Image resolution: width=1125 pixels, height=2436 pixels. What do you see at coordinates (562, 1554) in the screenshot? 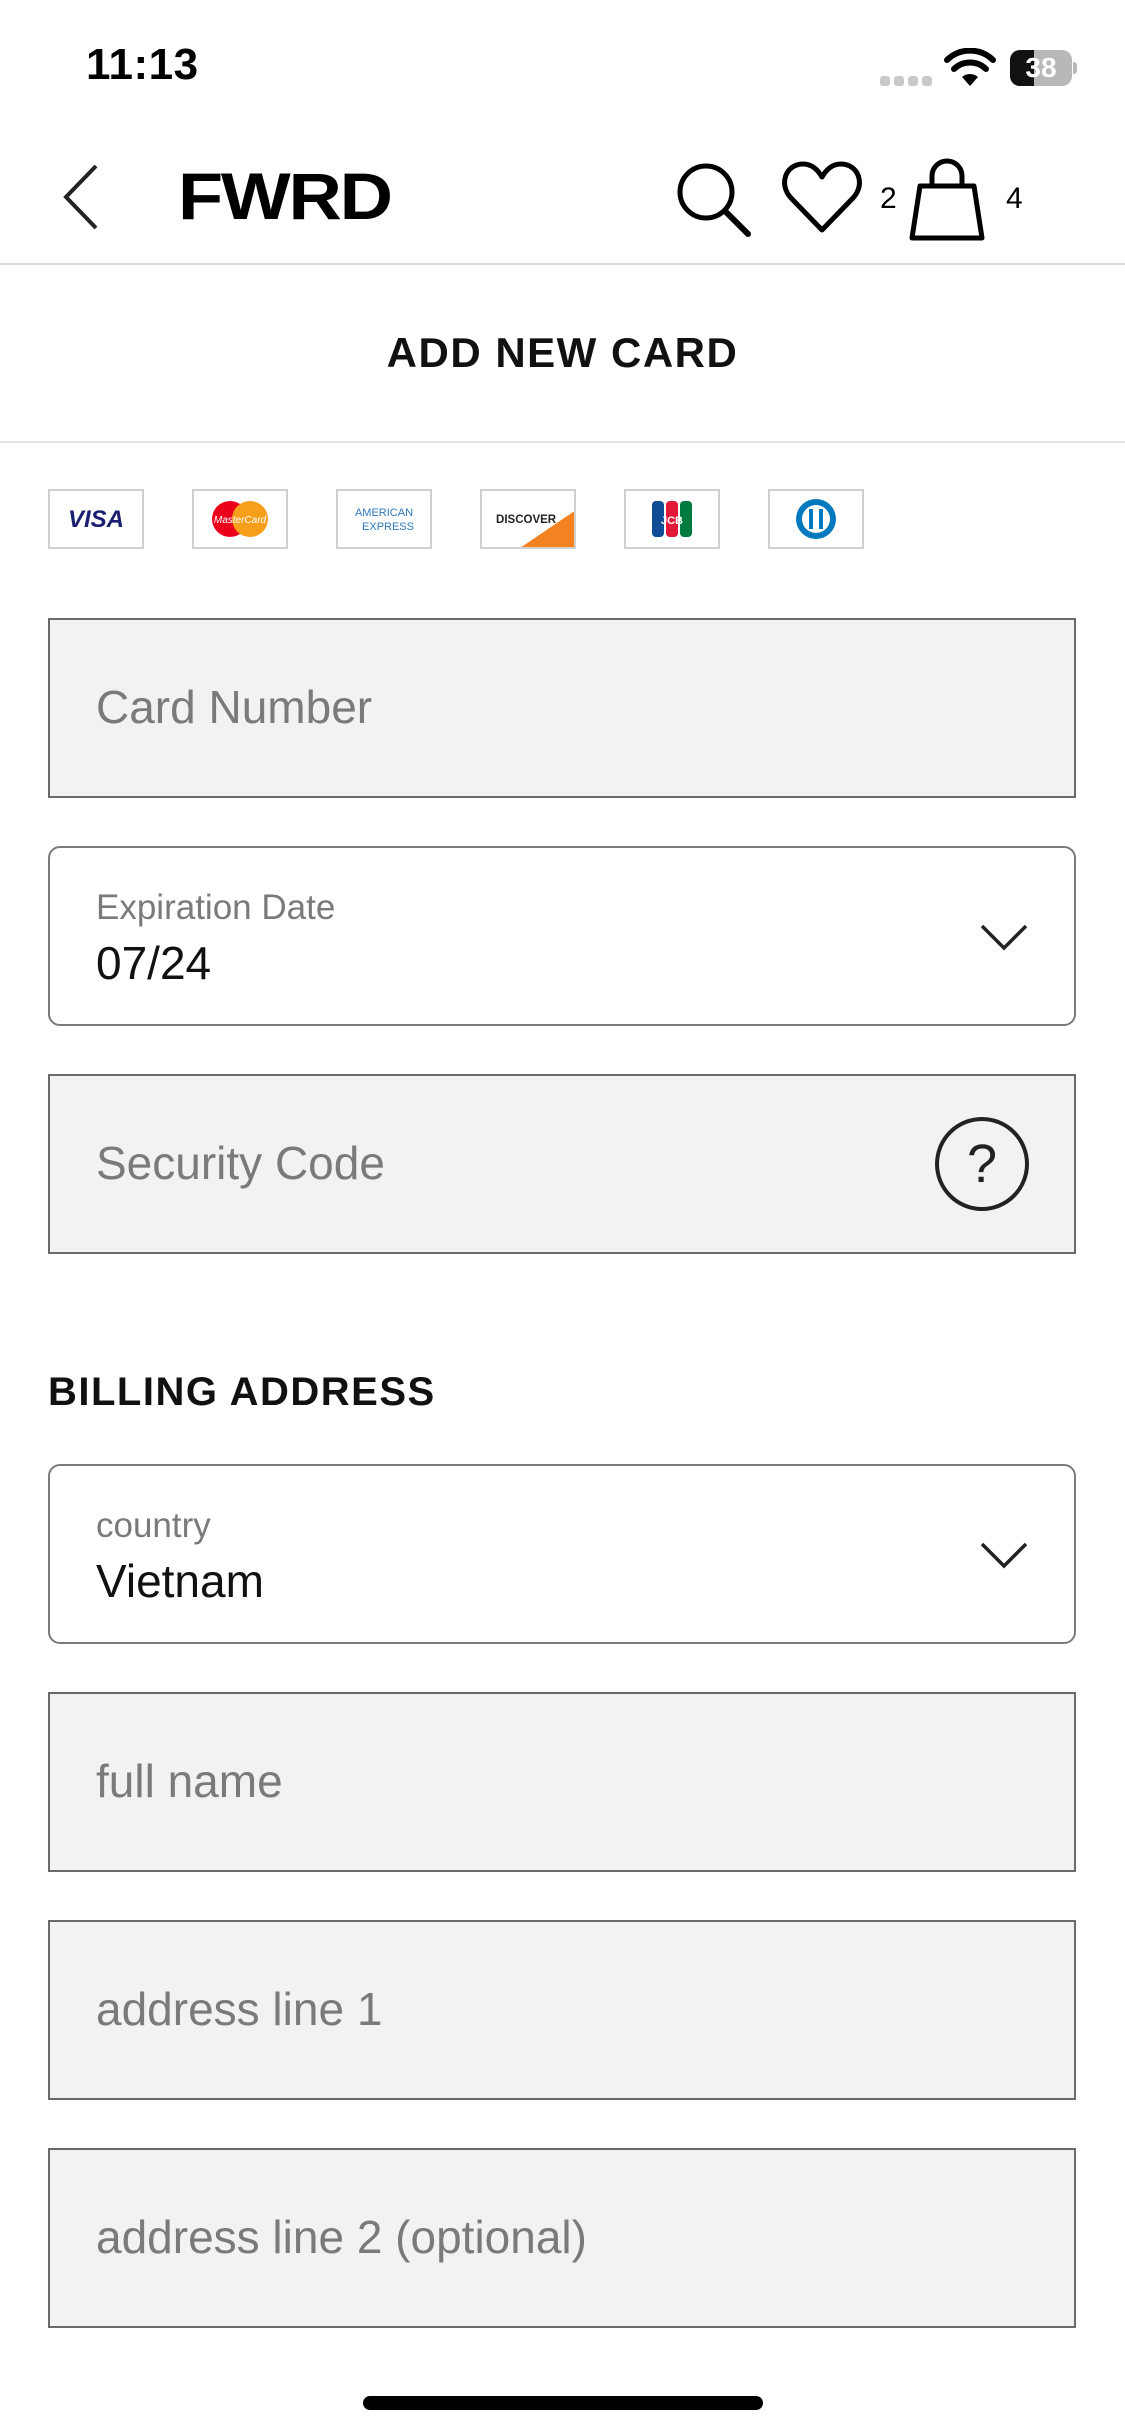
I see `country-select: country Vietnam` at bounding box center [562, 1554].